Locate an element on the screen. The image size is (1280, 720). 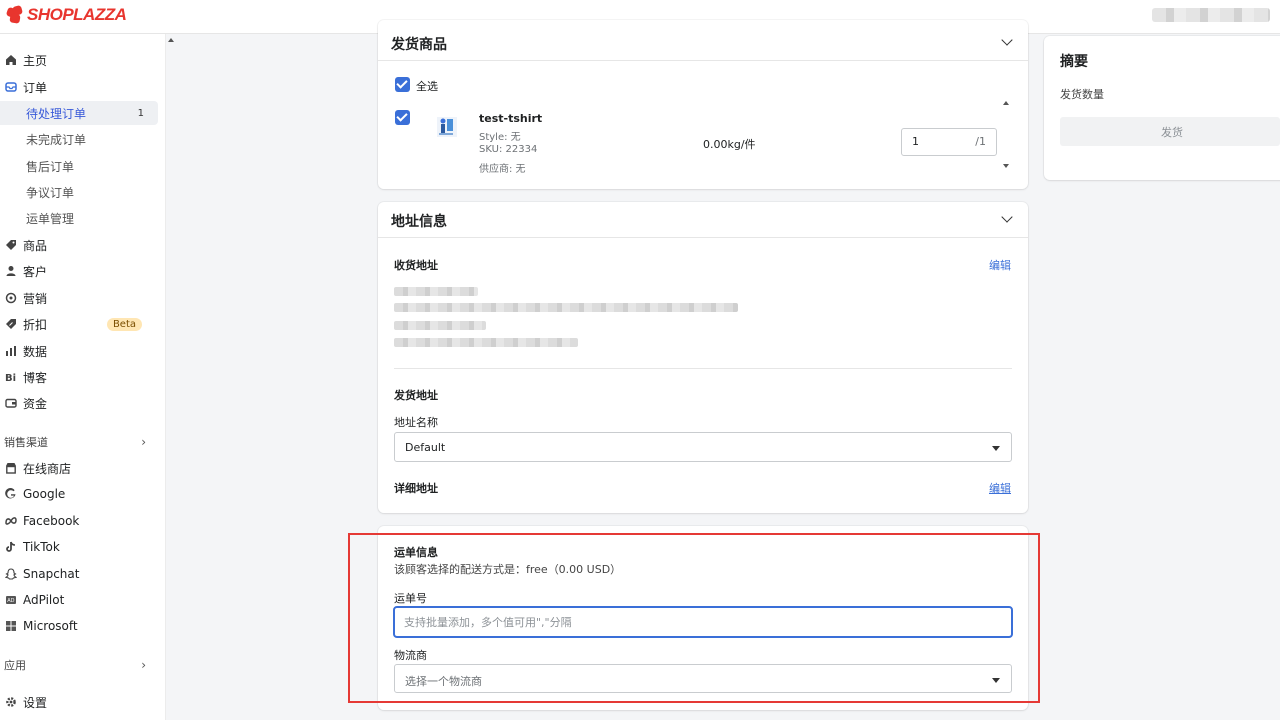
sidebar-channel-label: TikTok is located at coordinates (41, 547).